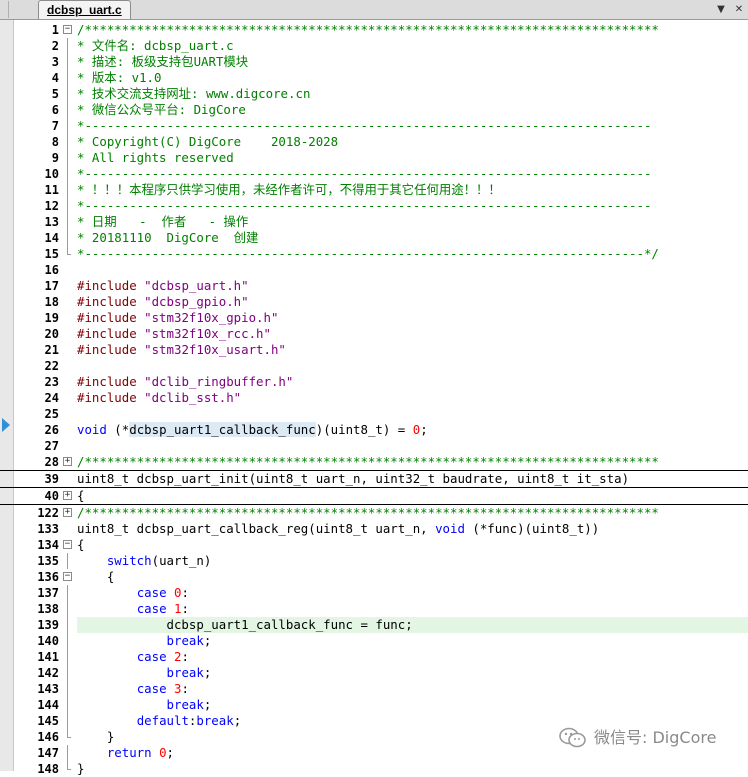  I want to click on code-line: 6 * 微信公众号平台: DigCore, so click(374, 110).